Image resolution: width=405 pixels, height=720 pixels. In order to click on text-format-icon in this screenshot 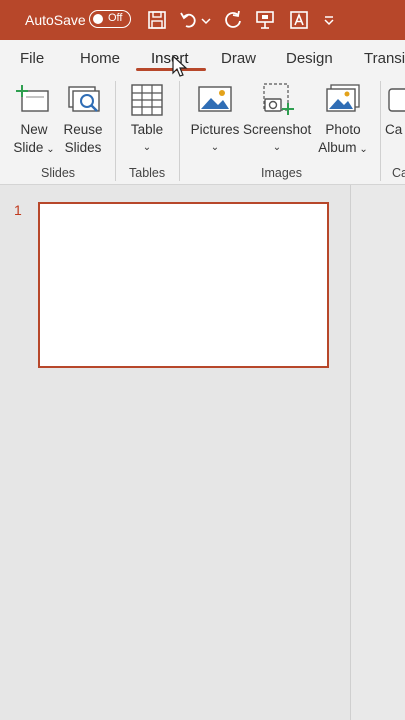, I will do `click(299, 20)`.